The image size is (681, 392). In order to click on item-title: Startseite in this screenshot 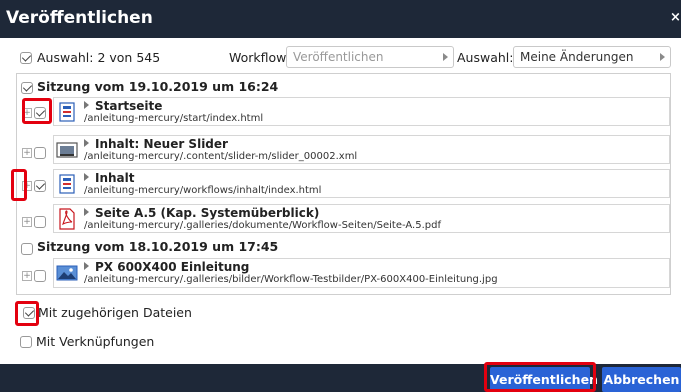, I will do `click(123, 106)`.